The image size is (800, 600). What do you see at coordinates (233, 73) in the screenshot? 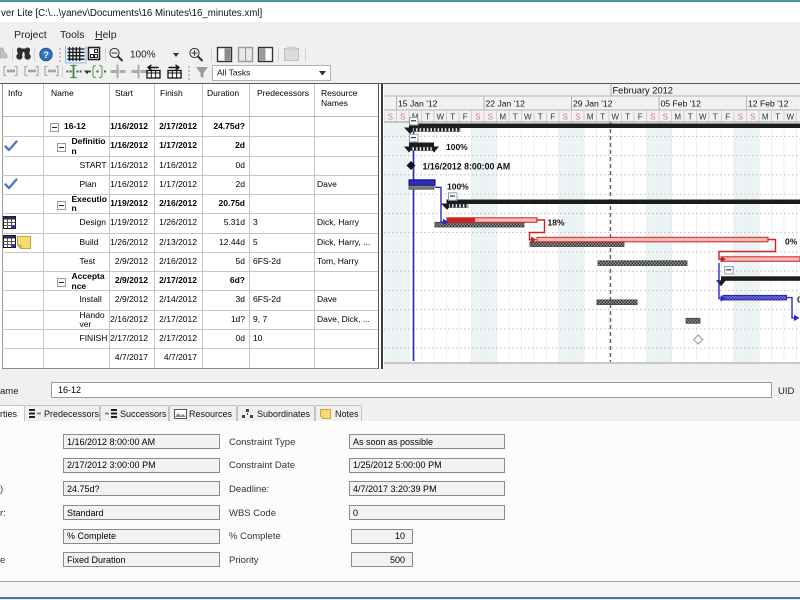
I see `svg-text: All Tasks` at bounding box center [233, 73].